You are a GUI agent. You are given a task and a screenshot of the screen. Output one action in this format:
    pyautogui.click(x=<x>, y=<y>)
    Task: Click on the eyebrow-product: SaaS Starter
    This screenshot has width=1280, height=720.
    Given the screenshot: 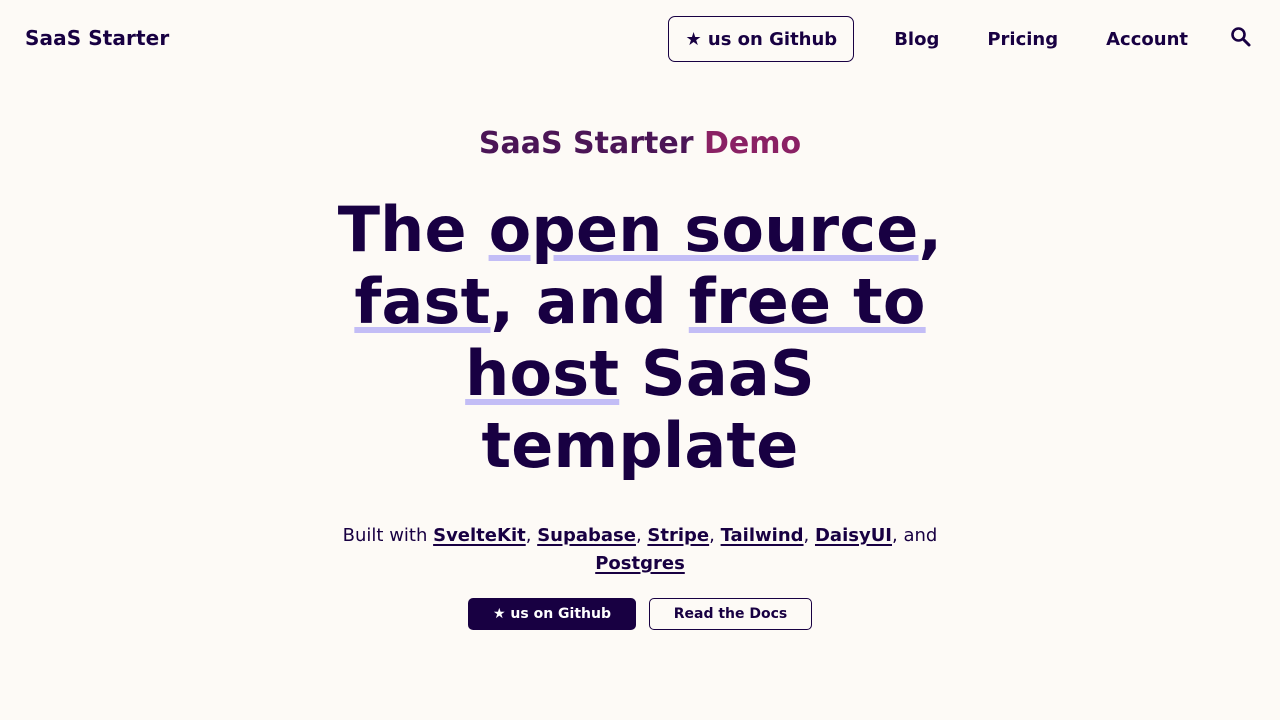 What is the action you would take?
    pyautogui.click(x=591, y=143)
    